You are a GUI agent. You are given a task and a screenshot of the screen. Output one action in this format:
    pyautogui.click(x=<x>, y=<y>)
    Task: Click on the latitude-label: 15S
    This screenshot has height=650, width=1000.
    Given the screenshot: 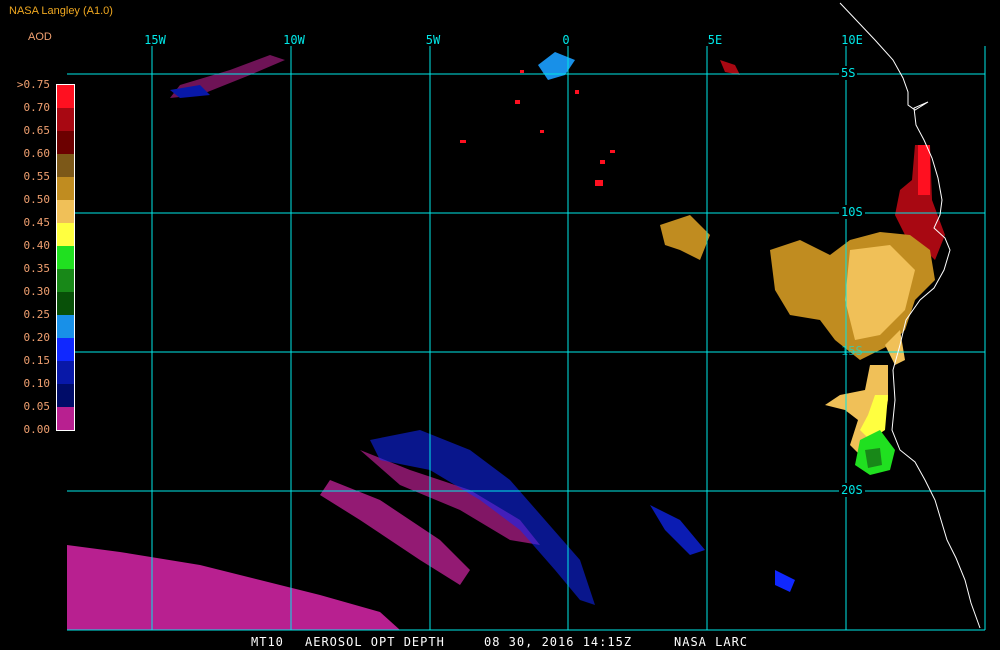 What is the action you would take?
    pyautogui.click(x=852, y=351)
    